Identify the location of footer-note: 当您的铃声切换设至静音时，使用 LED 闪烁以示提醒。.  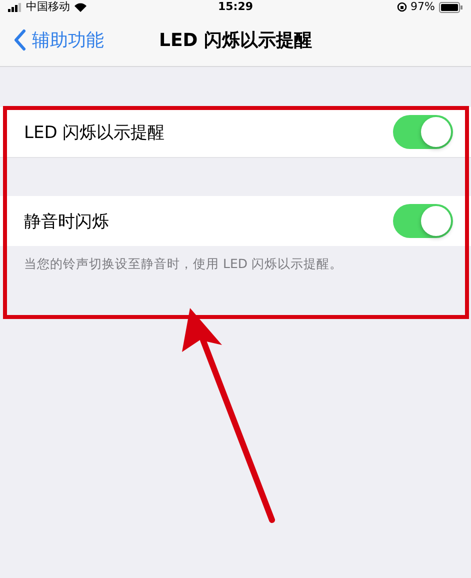
(184, 264).